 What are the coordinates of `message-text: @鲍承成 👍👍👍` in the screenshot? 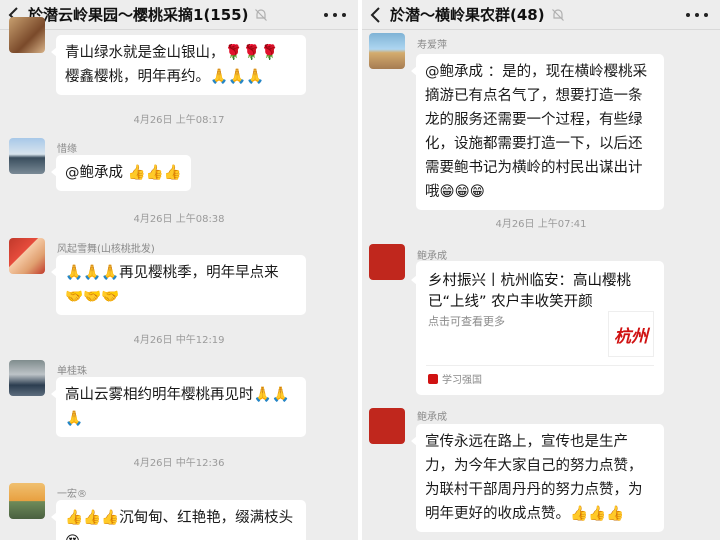 It's located at (123, 173).